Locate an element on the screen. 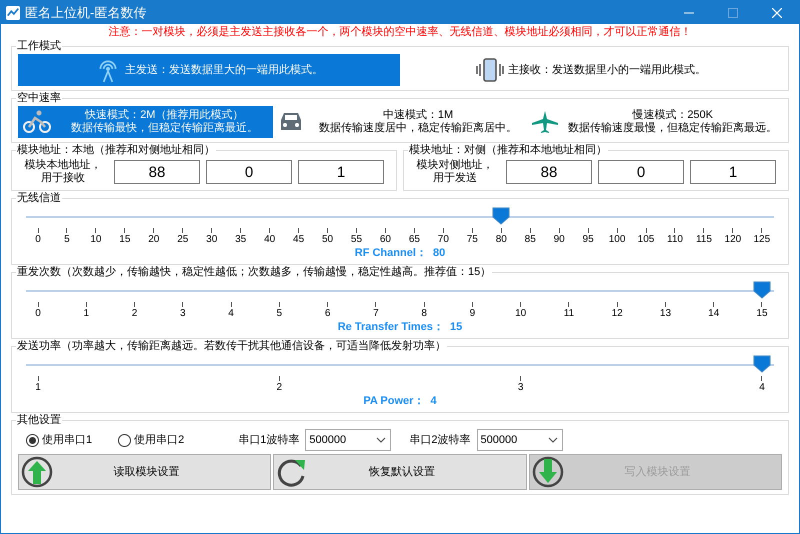 This screenshot has height=534, width=800. tick-label: 8 is located at coordinates (424, 314).